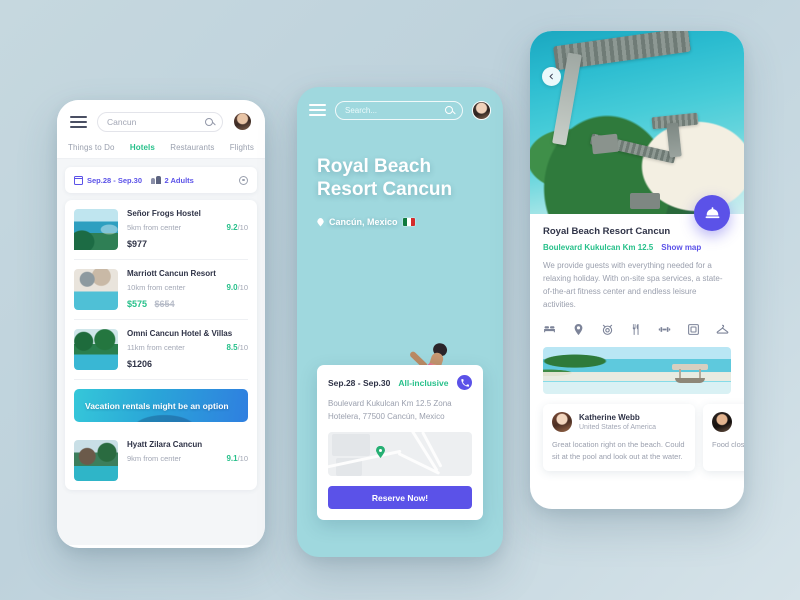  I want to click on amenities-row, so click(637, 329).